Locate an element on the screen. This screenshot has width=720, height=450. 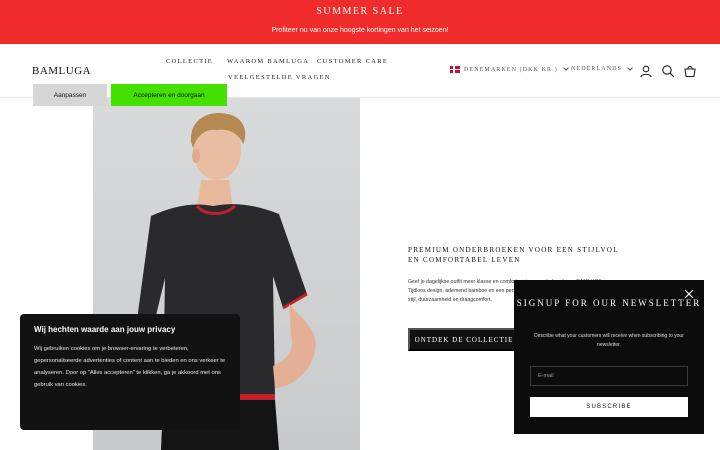
nav-link-customer-care: CUSTOMER CARE is located at coordinates (352, 61).